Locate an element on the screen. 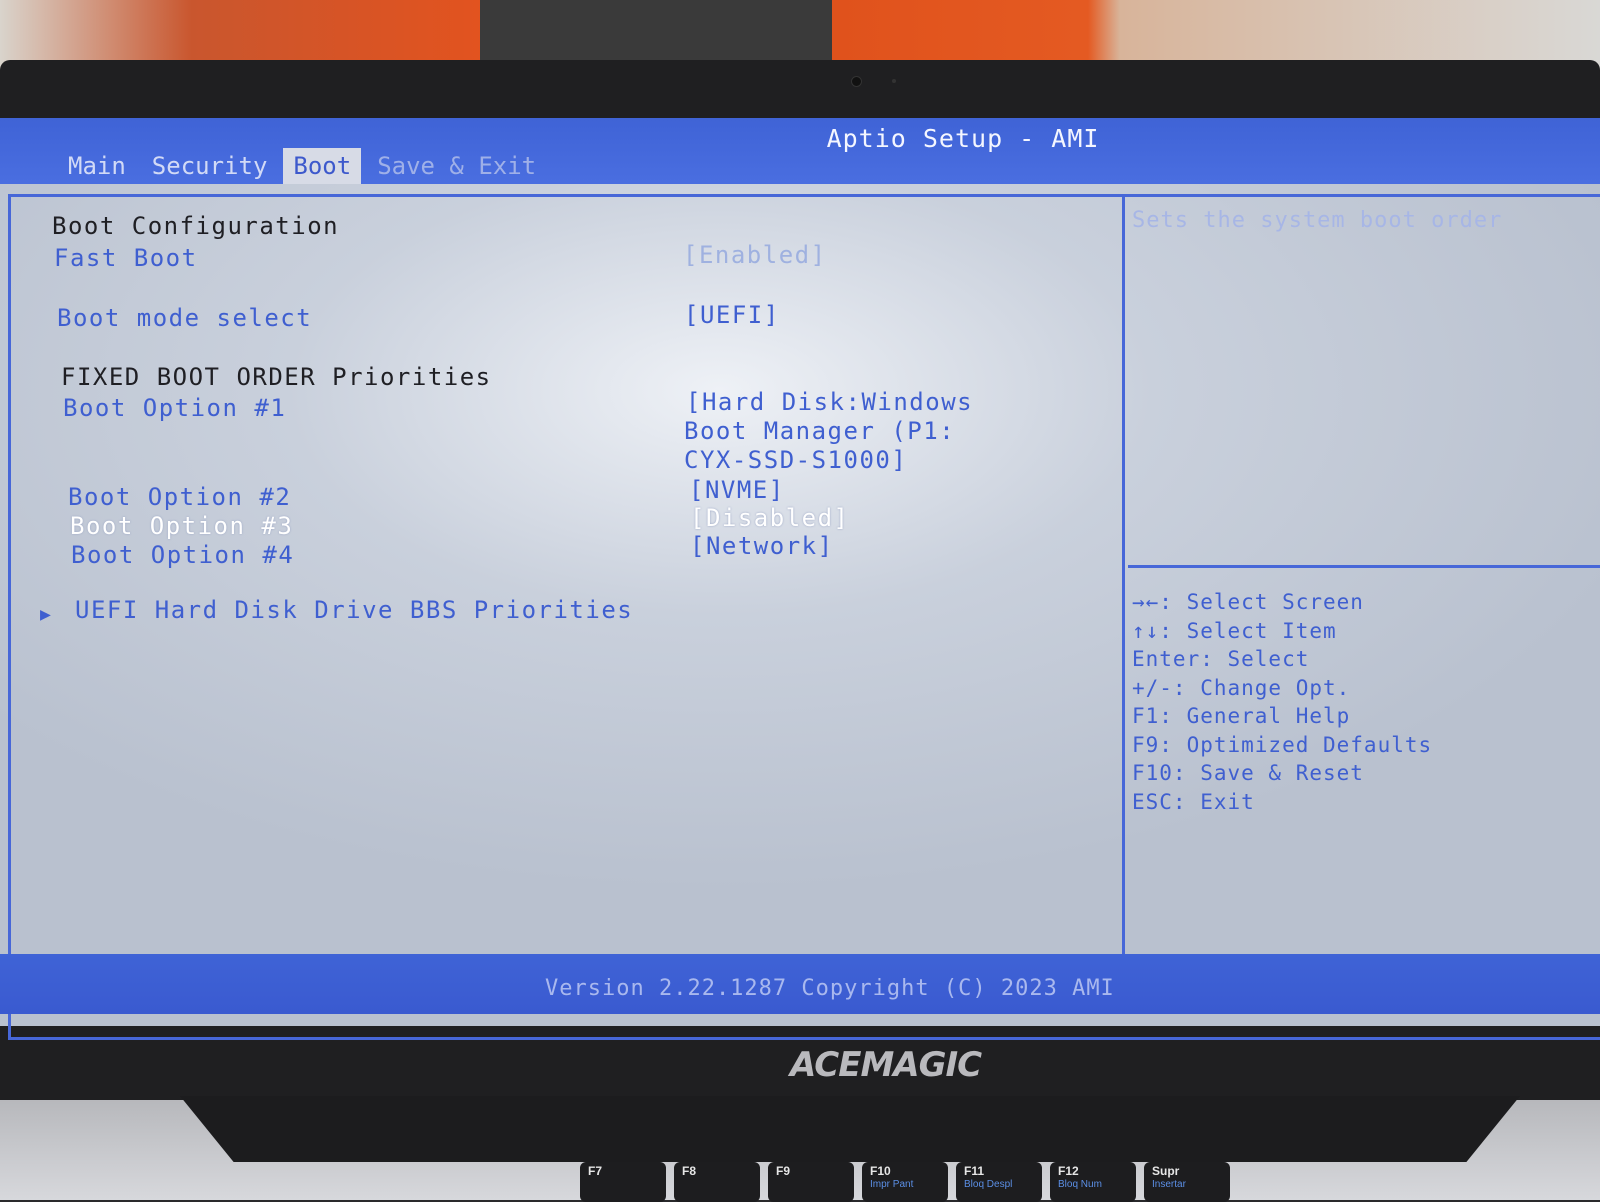 The height and width of the screenshot is (1202, 1600). key-hint: ↑↓: Select Item is located at coordinates (1234, 630).